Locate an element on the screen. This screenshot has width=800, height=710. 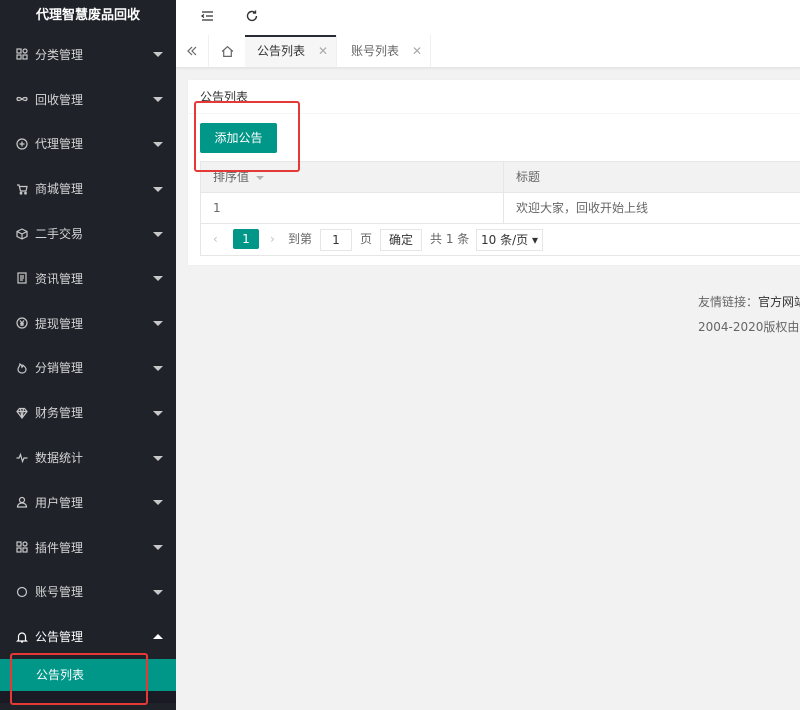
sidebar-item-label: 回收管理 is located at coordinates (59, 99).